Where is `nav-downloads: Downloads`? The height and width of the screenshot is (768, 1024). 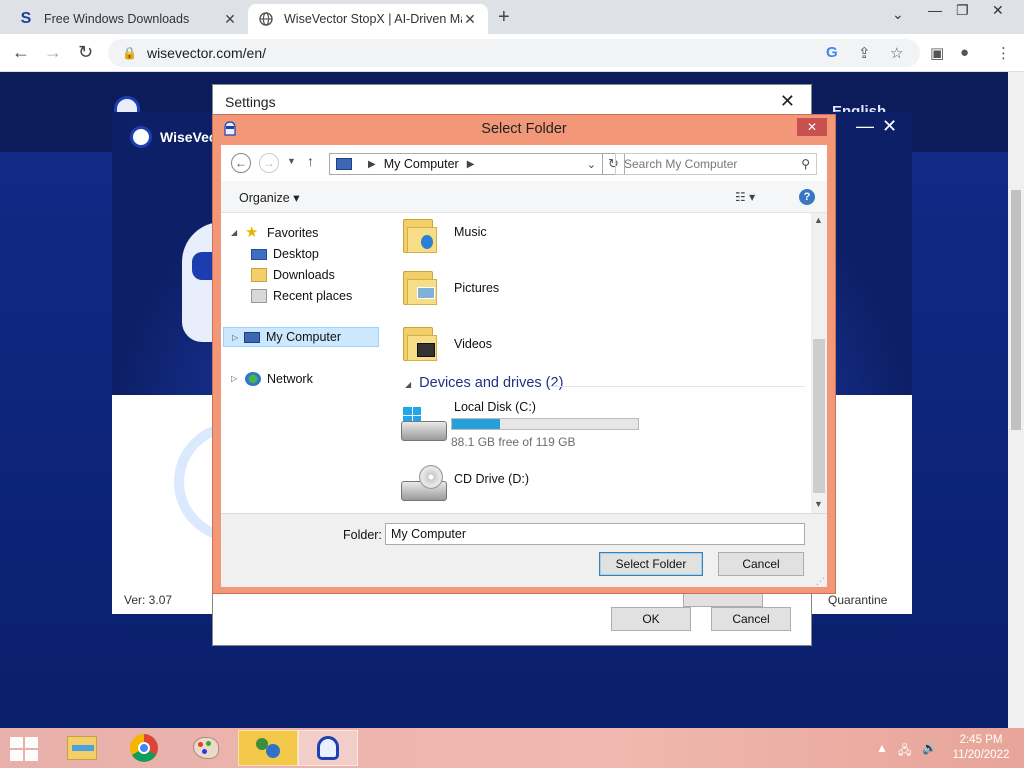 nav-downloads: Downloads is located at coordinates (293, 275).